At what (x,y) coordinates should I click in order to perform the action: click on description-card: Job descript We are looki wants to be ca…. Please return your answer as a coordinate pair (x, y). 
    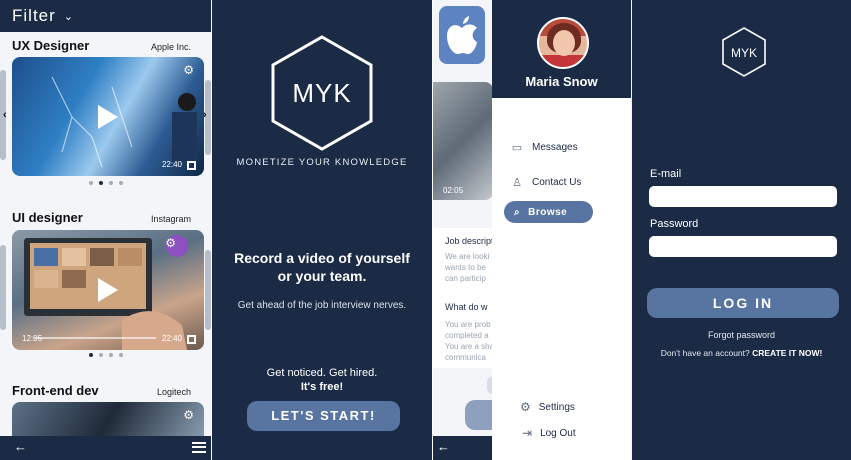
    Looking at the image, I should click on (464, 298).